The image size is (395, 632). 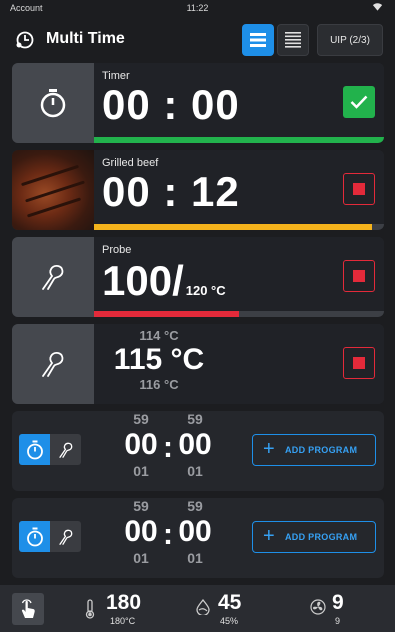 I want to click on page-title: Multi Time, so click(x=85, y=38).